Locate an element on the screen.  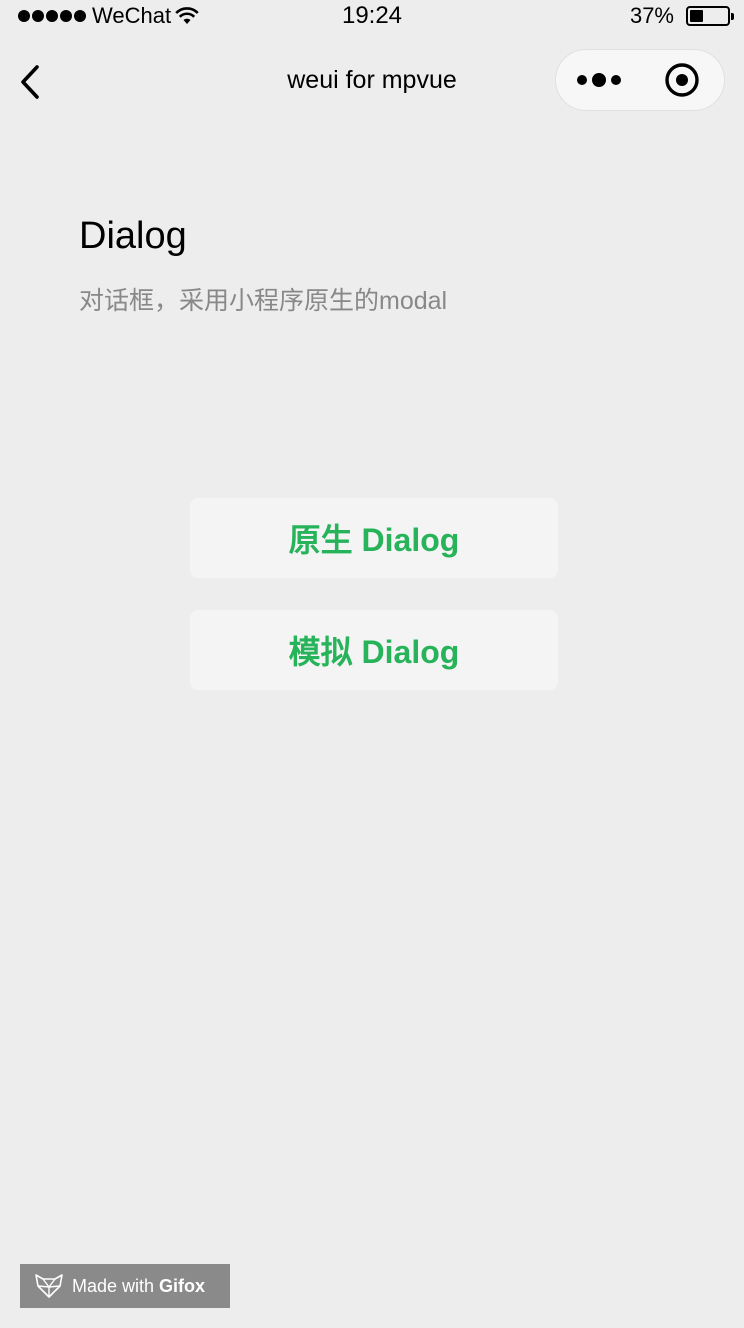
page-title: Dialog is located at coordinates (133, 236).